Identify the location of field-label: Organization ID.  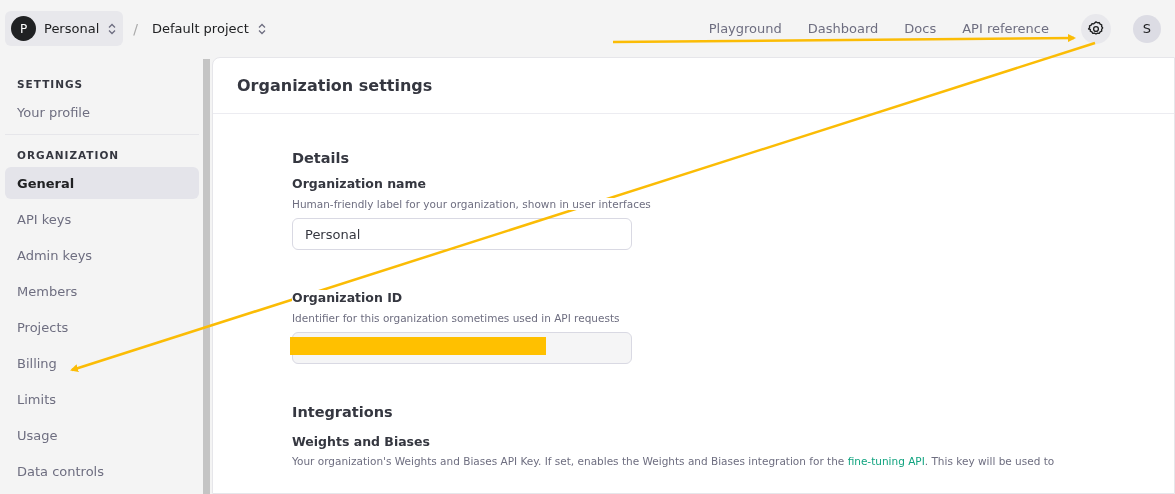
(347, 297).